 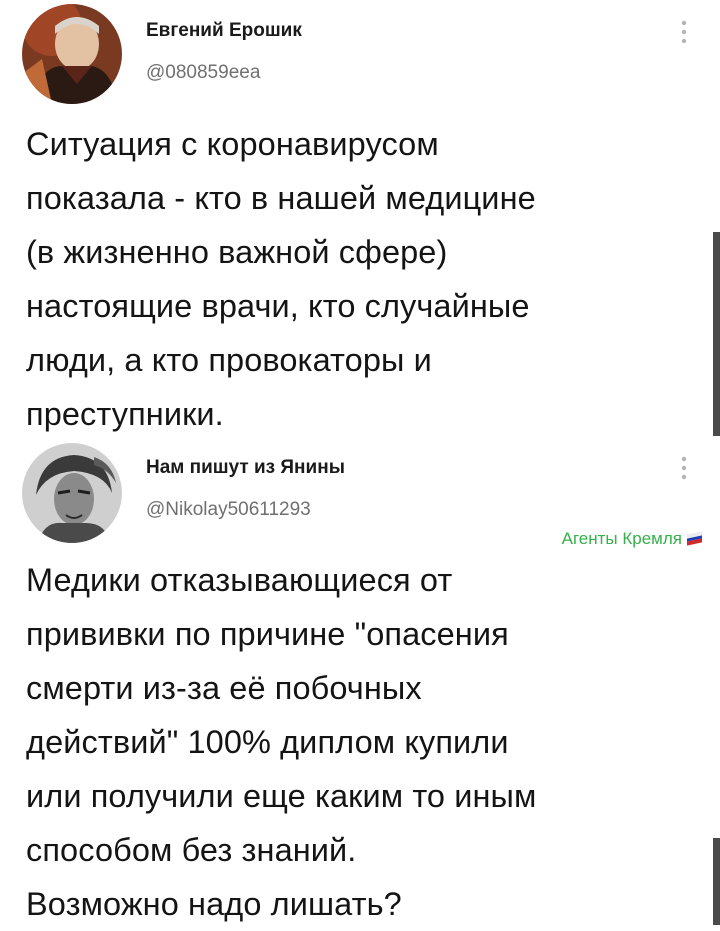 I want to click on author-handle: @Nikolay50611293, so click(x=228, y=510).